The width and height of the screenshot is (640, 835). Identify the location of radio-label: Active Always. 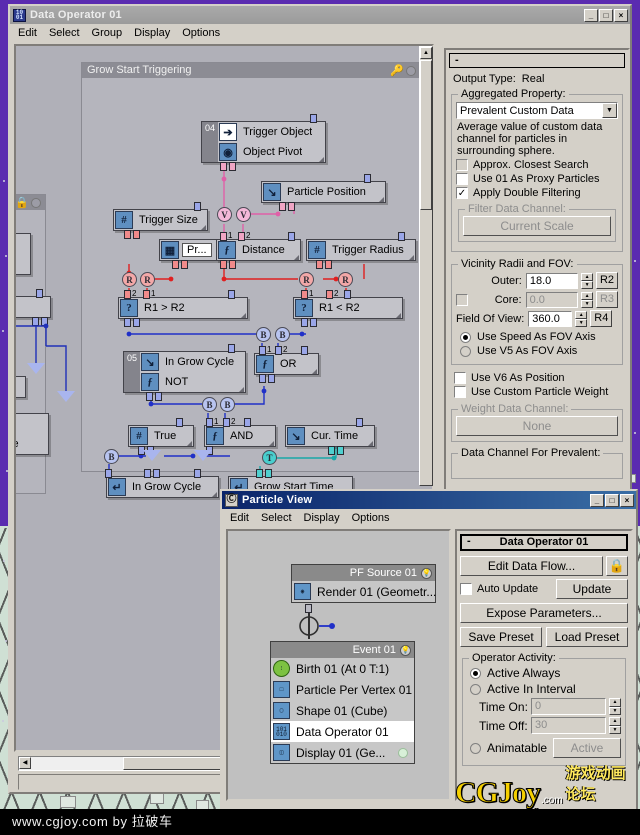
(524, 673).